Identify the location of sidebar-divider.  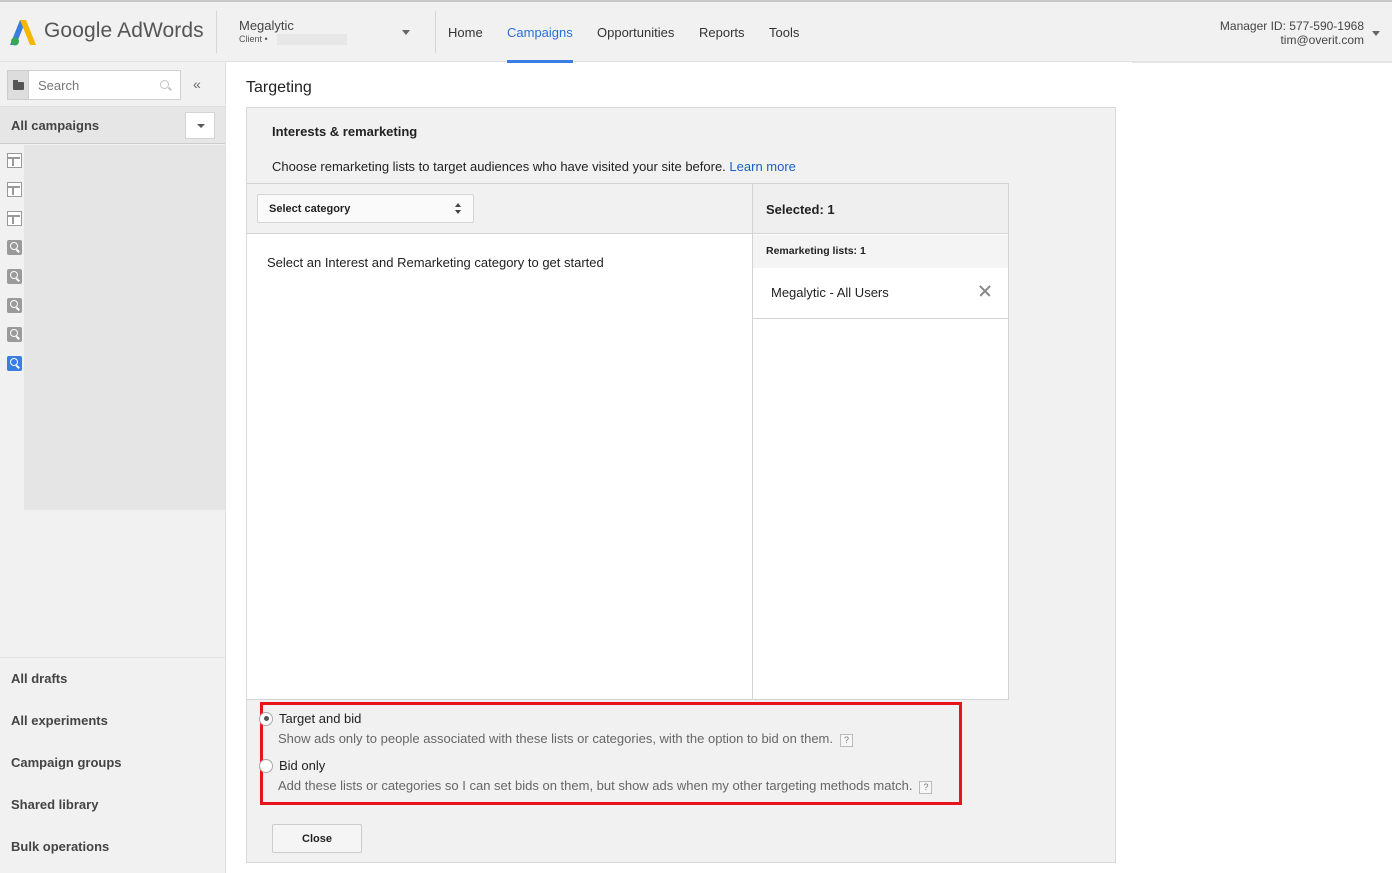
(112, 657).